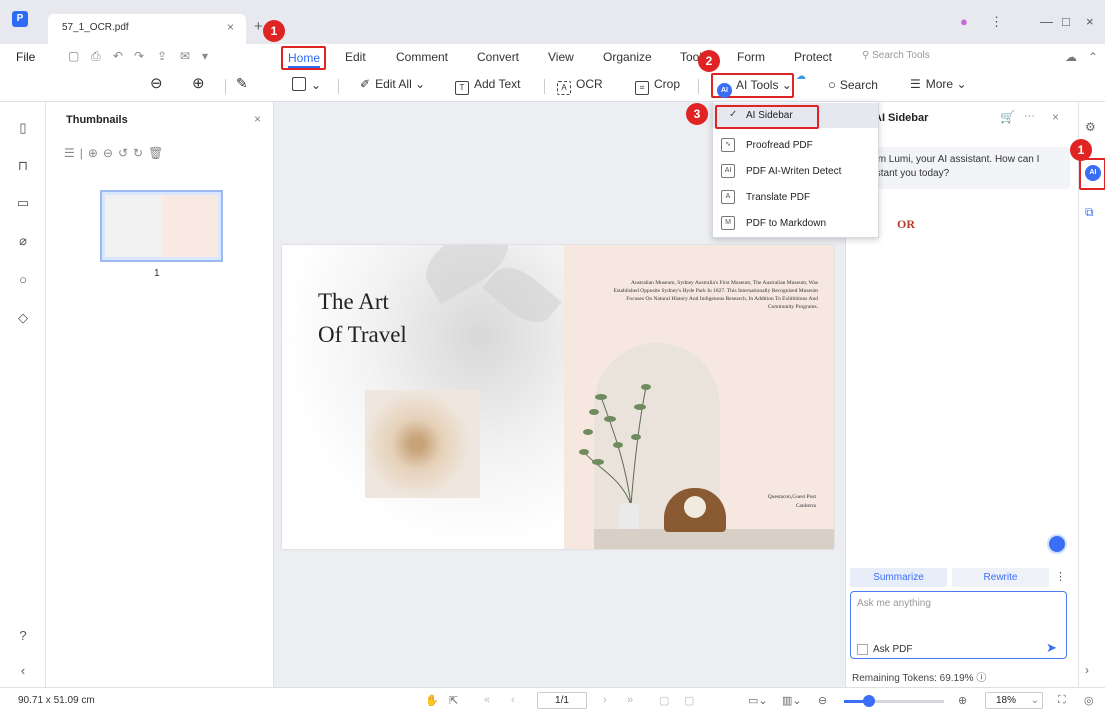 Image resolution: width=1105 pixels, height=713 pixels. What do you see at coordinates (23, 166) in the screenshot?
I see `bookmark-icon: ⊓` at bounding box center [23, 166].